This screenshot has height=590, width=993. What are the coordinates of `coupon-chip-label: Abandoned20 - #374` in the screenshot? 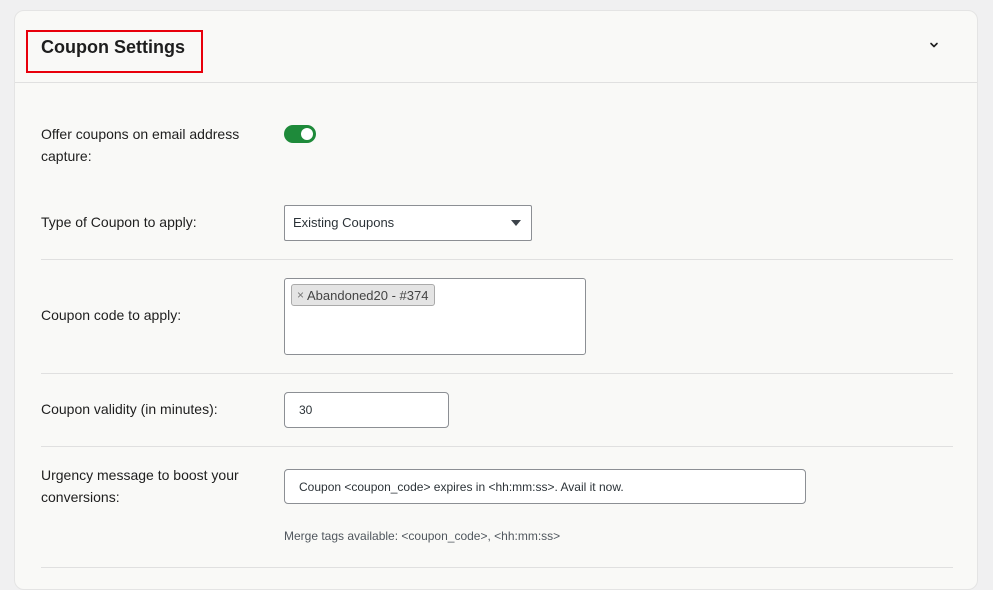 It's located at (368, 295).